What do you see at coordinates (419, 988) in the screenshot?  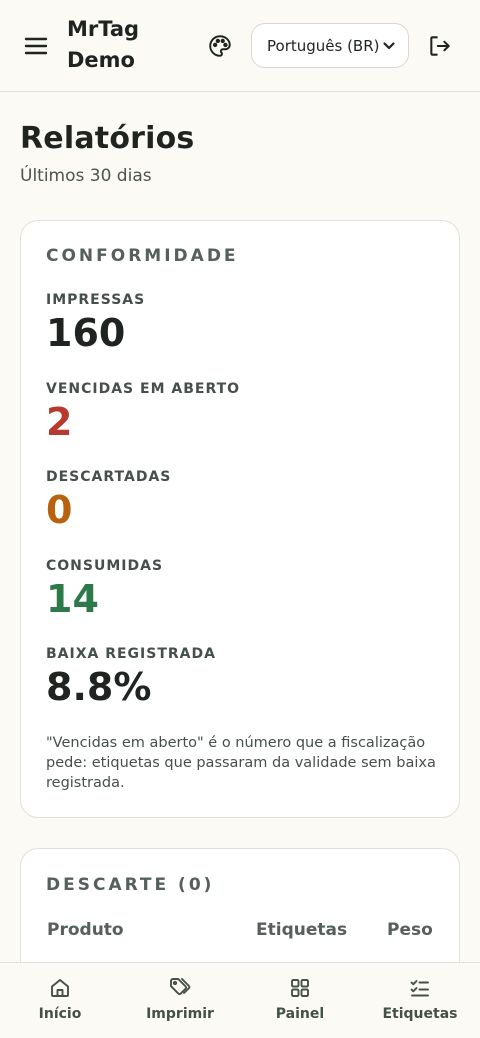 I see `checklist-icon` at bounding box center [419, 988].